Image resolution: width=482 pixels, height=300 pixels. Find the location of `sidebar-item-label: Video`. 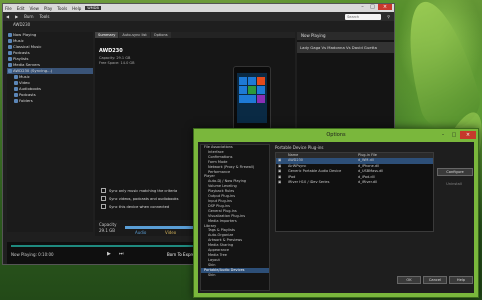

sidebar-item-label: Video is located at coordinates (24, 82).